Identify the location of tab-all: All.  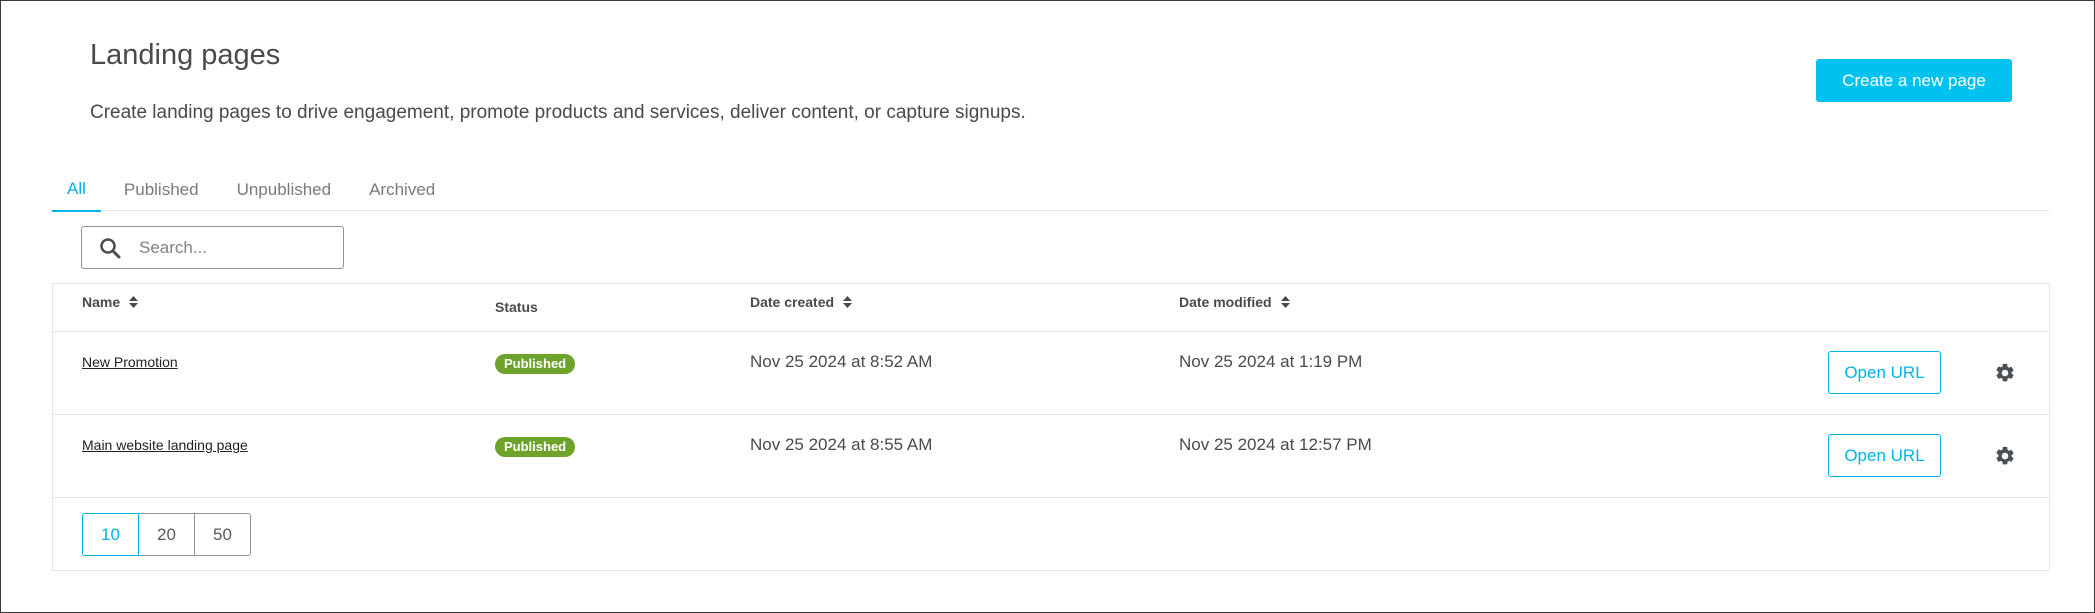
(76, 190).